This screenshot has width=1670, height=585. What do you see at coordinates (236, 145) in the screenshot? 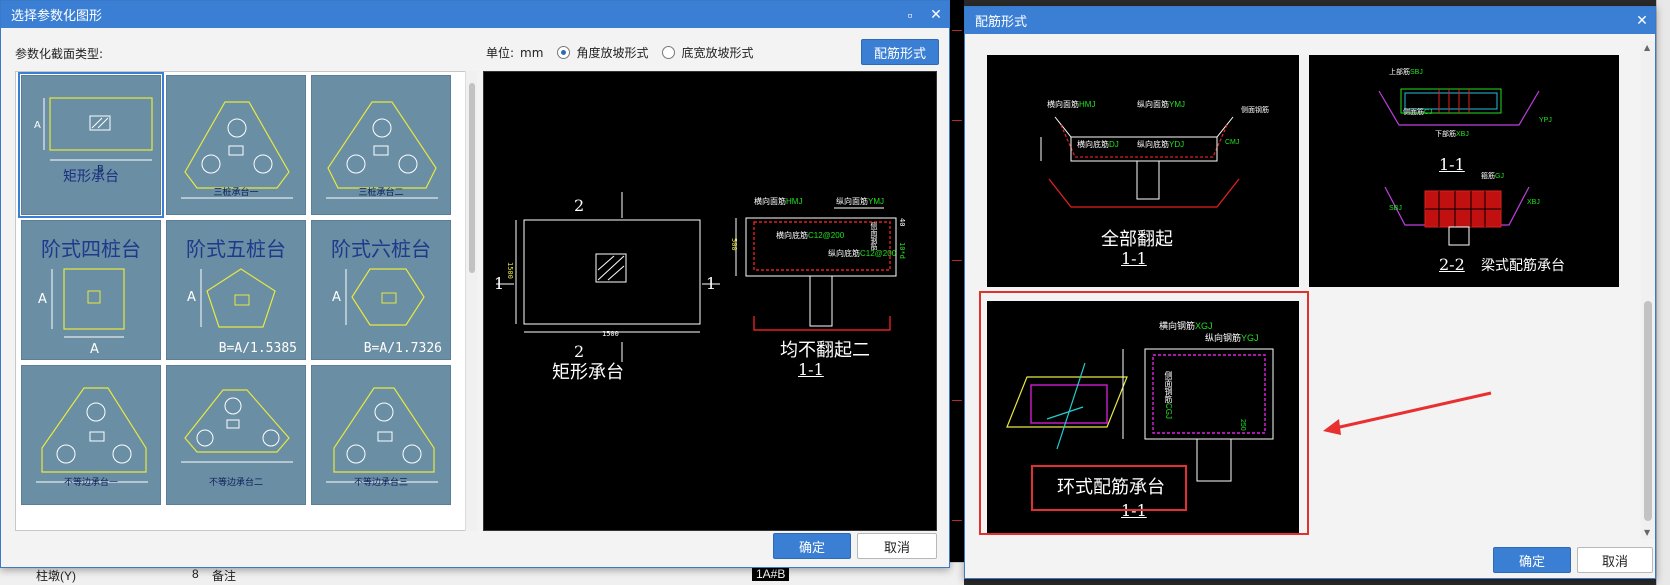
I see `tile-three-pile-cap-1: 三桩承台一` at bounding box center [236, 145].